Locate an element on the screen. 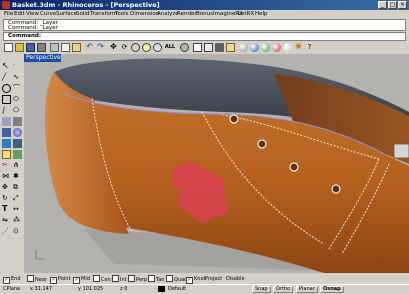  point-icon: · is located at coordinates (17, 66).